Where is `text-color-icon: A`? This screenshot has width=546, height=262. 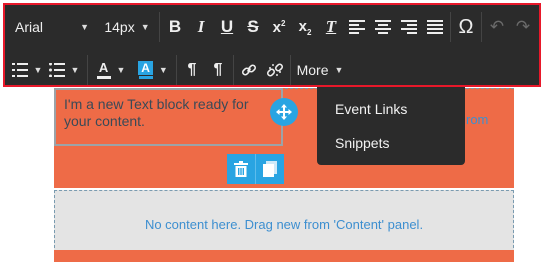 text-color-icon: A is located at coordinates (103, 70).